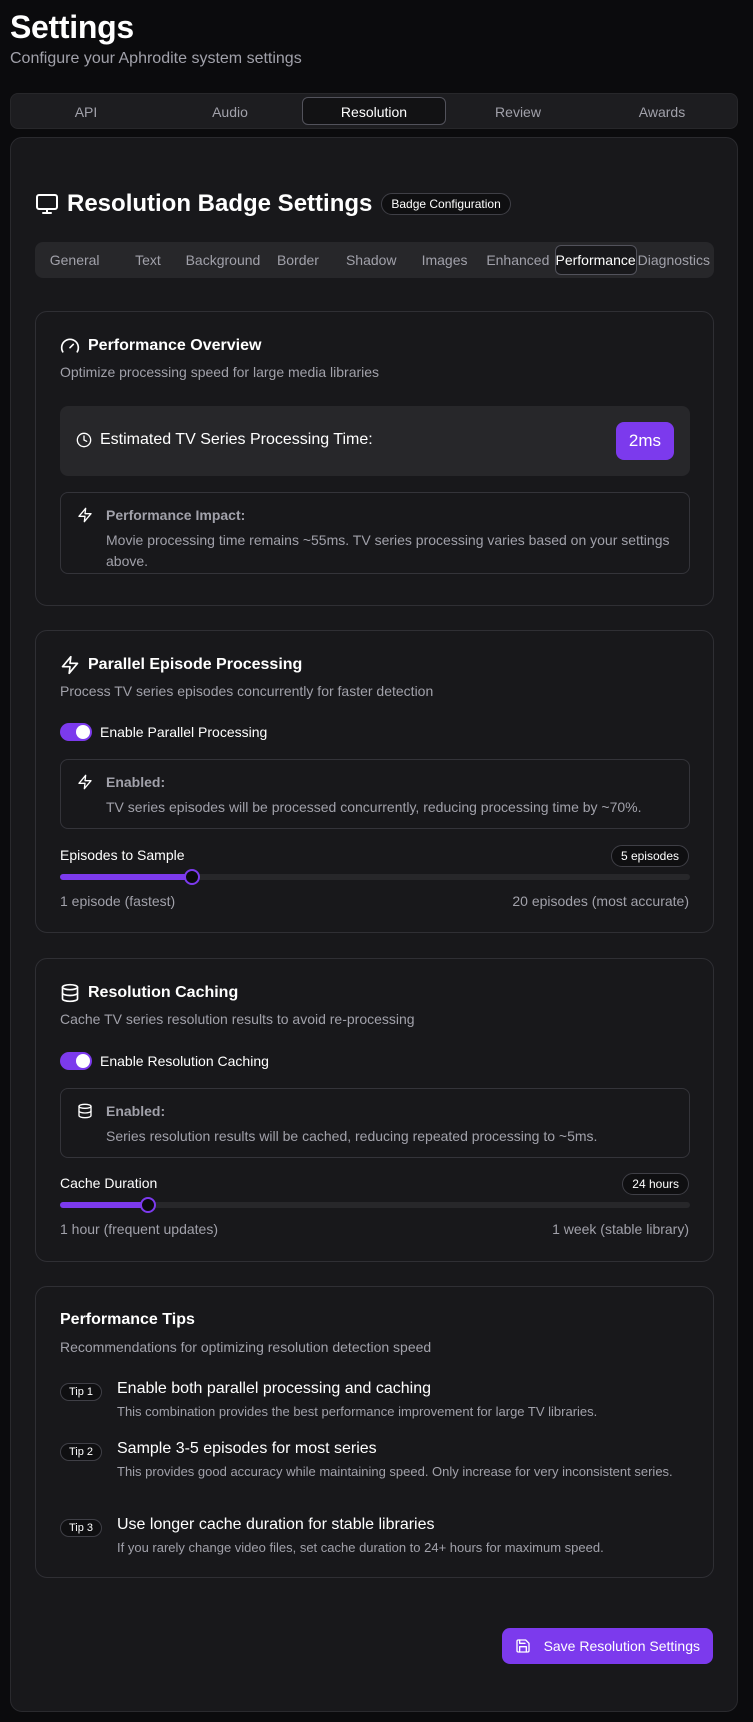 The width and height of the screenshot is (753, 1722). Describe the element at coordinates (127, 1319) in the screenshot. I see `performance-tips-title: Performance Tips` at that location.